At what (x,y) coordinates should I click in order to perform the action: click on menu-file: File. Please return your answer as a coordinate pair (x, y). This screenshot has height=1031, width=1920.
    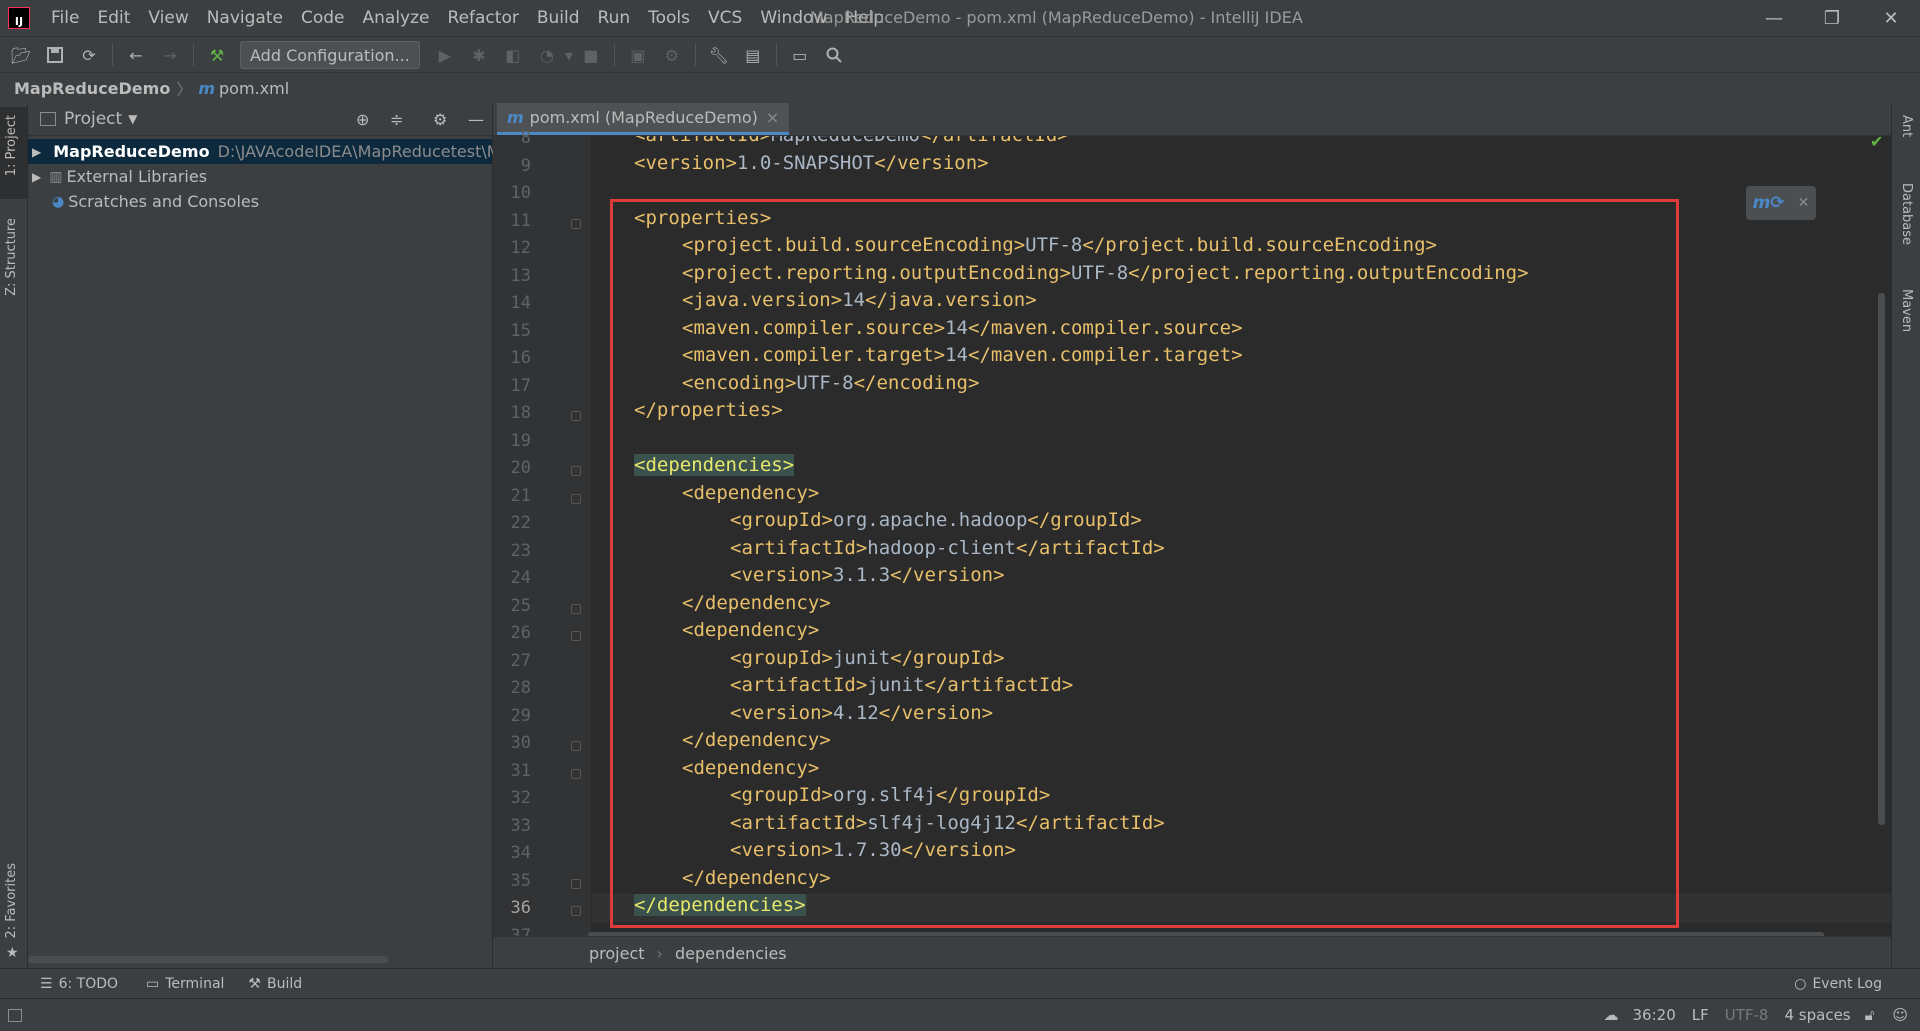
    Looking at the image, I should click on (65, 18).